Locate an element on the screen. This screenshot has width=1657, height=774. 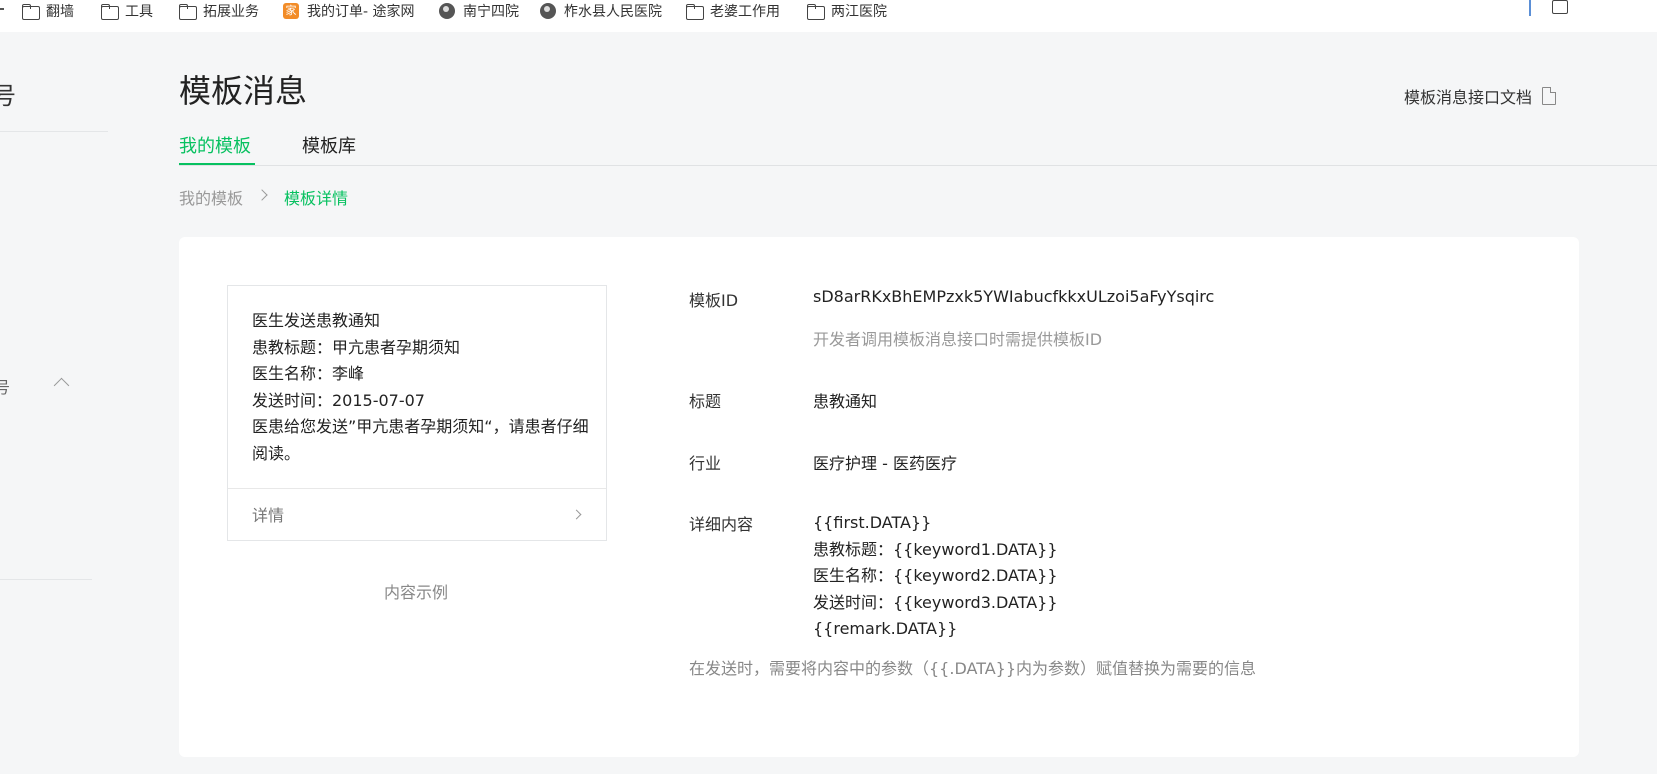
preview-divider is located at coordinates (417, 488).